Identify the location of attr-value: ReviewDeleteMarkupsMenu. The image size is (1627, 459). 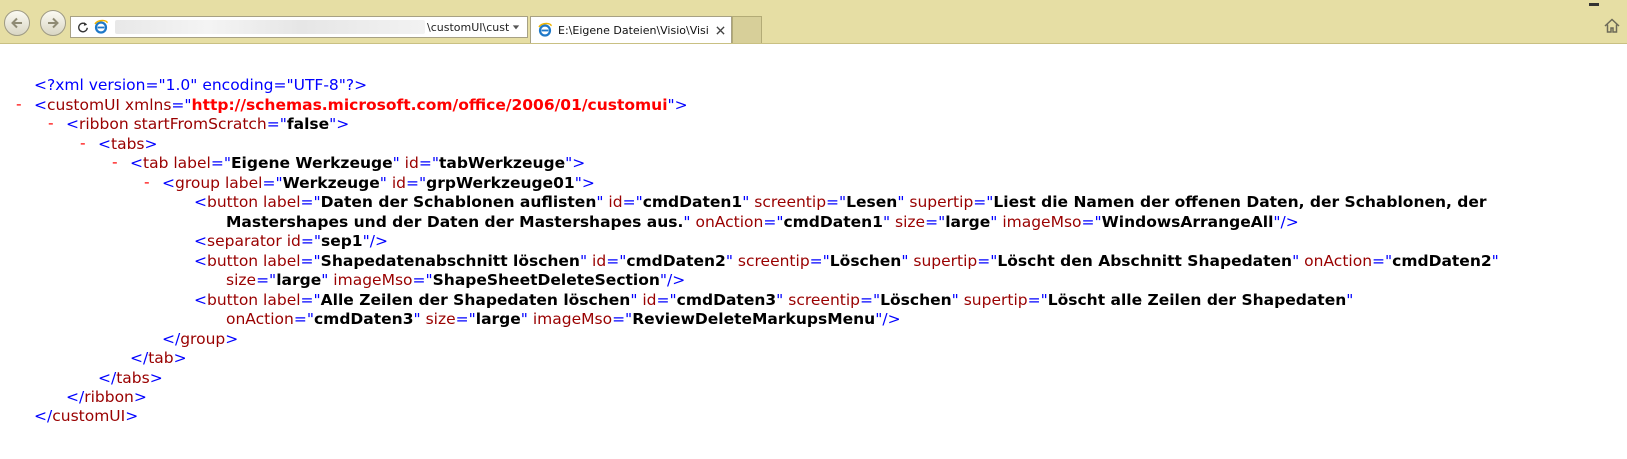
(754, 319).